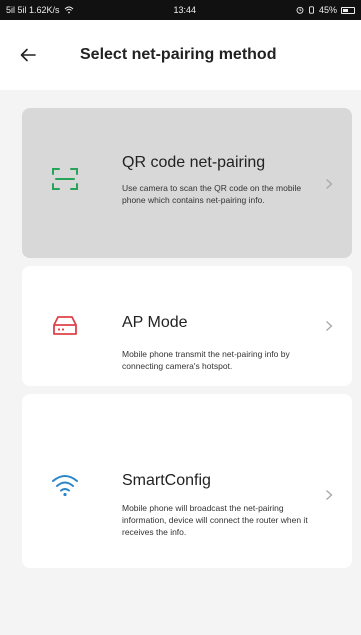 The image size is (361, 635). I want to click on battery-percent: 45%, so click(327, 10).